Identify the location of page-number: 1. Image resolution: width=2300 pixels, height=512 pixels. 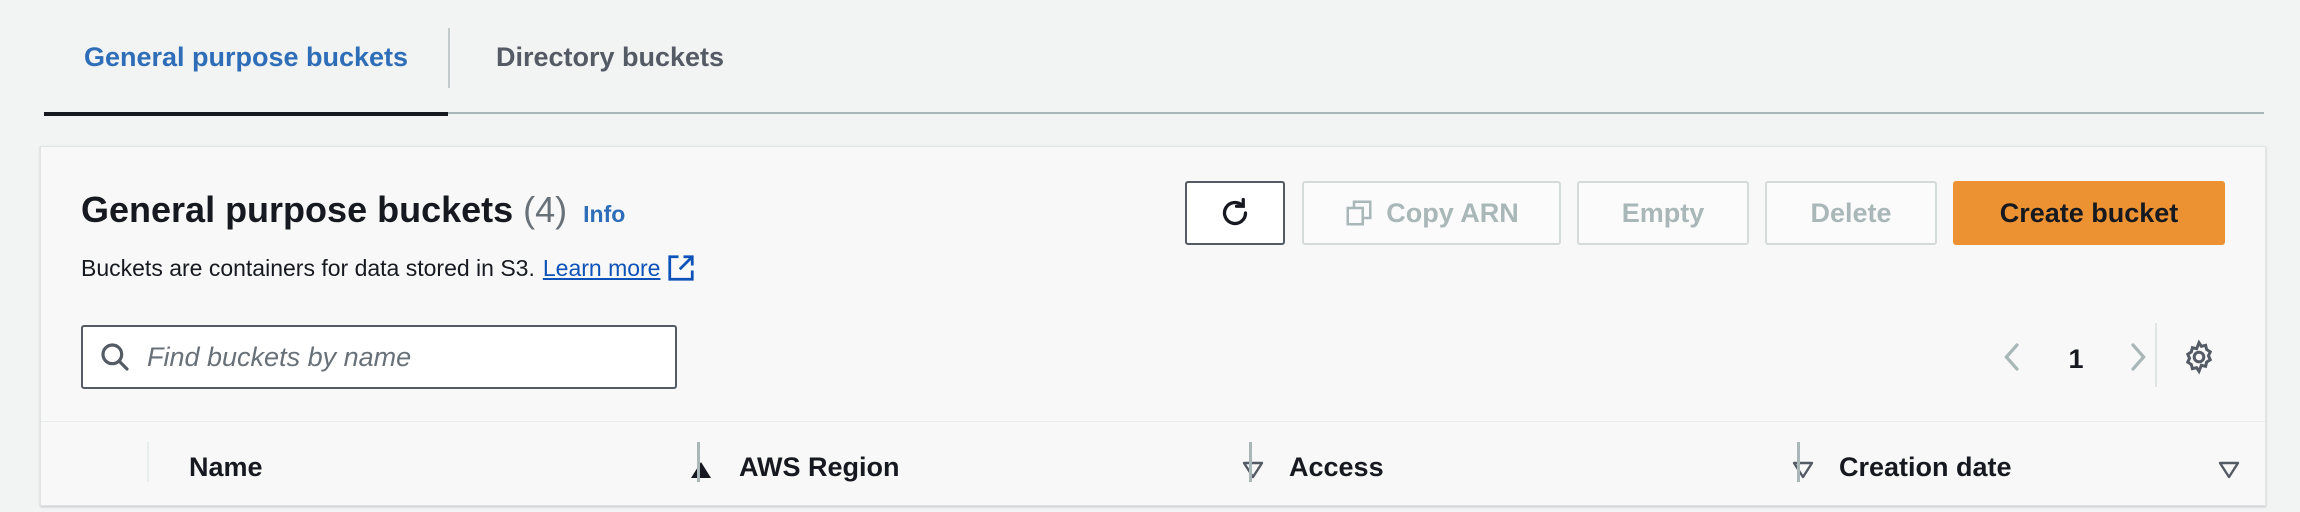
(2076, 359).